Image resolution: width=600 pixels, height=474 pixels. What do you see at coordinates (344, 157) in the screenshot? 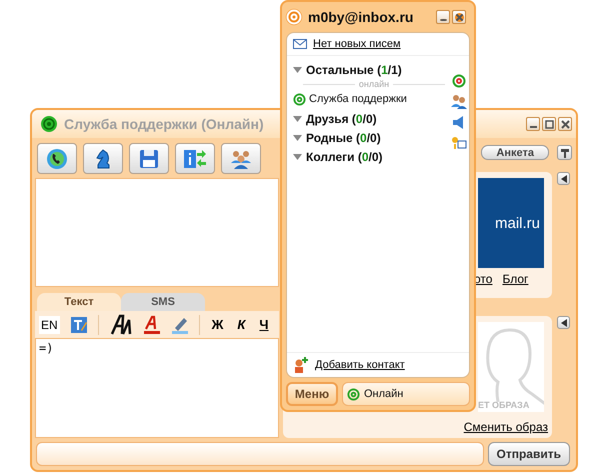
I see `group-name: Коллеги (0/0)` at bounding box center [344, 157].